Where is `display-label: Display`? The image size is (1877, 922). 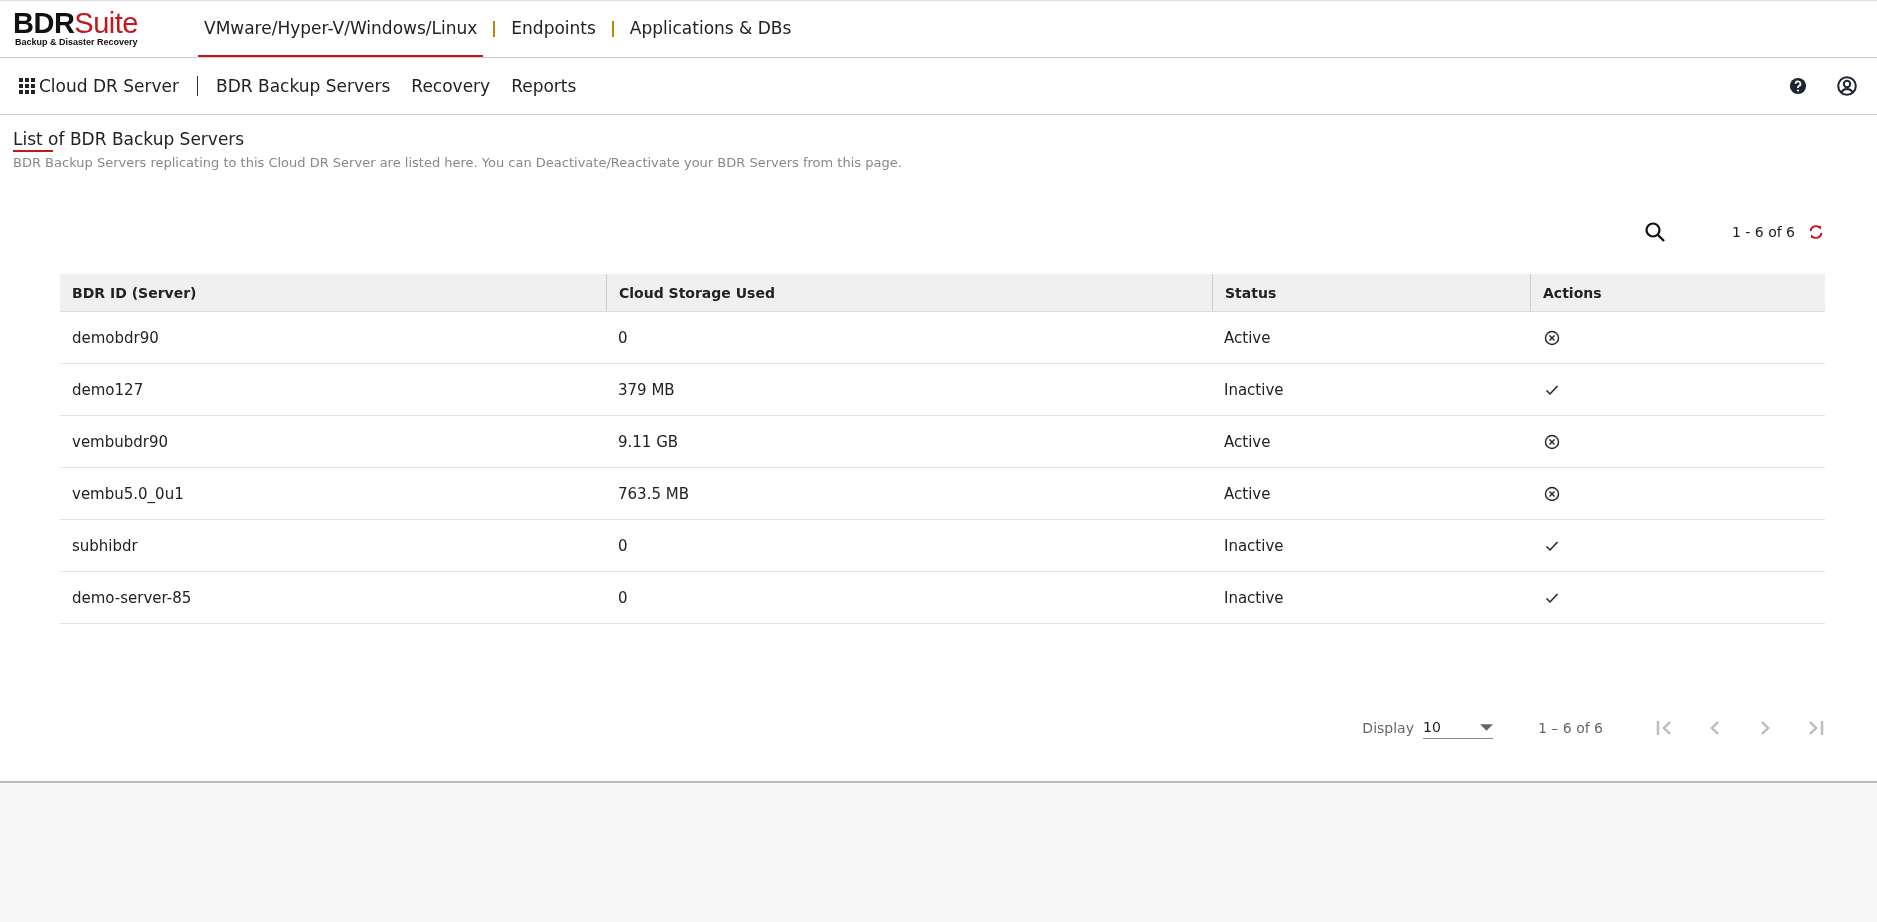
display-label: Display is located at coordinates (1388, 727).